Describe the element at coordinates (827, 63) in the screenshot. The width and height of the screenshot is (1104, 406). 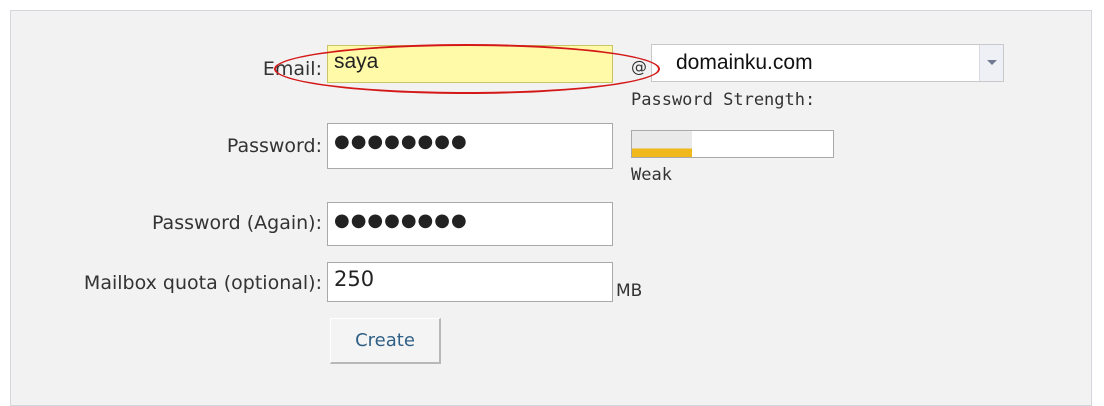
I see `domain-select: domainku.com` at that location.